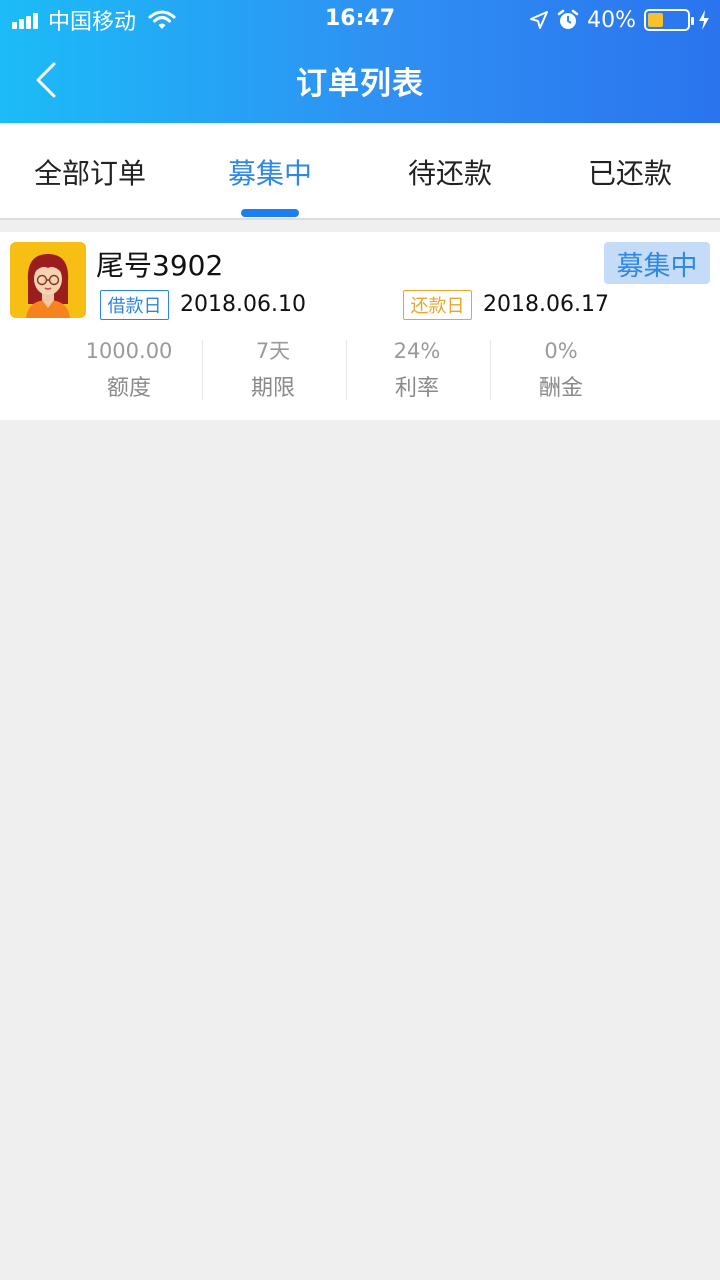 Image resolution: width=720 pixels, height=1280 pixels. I want to click on stat-rate-label: 利率, so click(416, 388).